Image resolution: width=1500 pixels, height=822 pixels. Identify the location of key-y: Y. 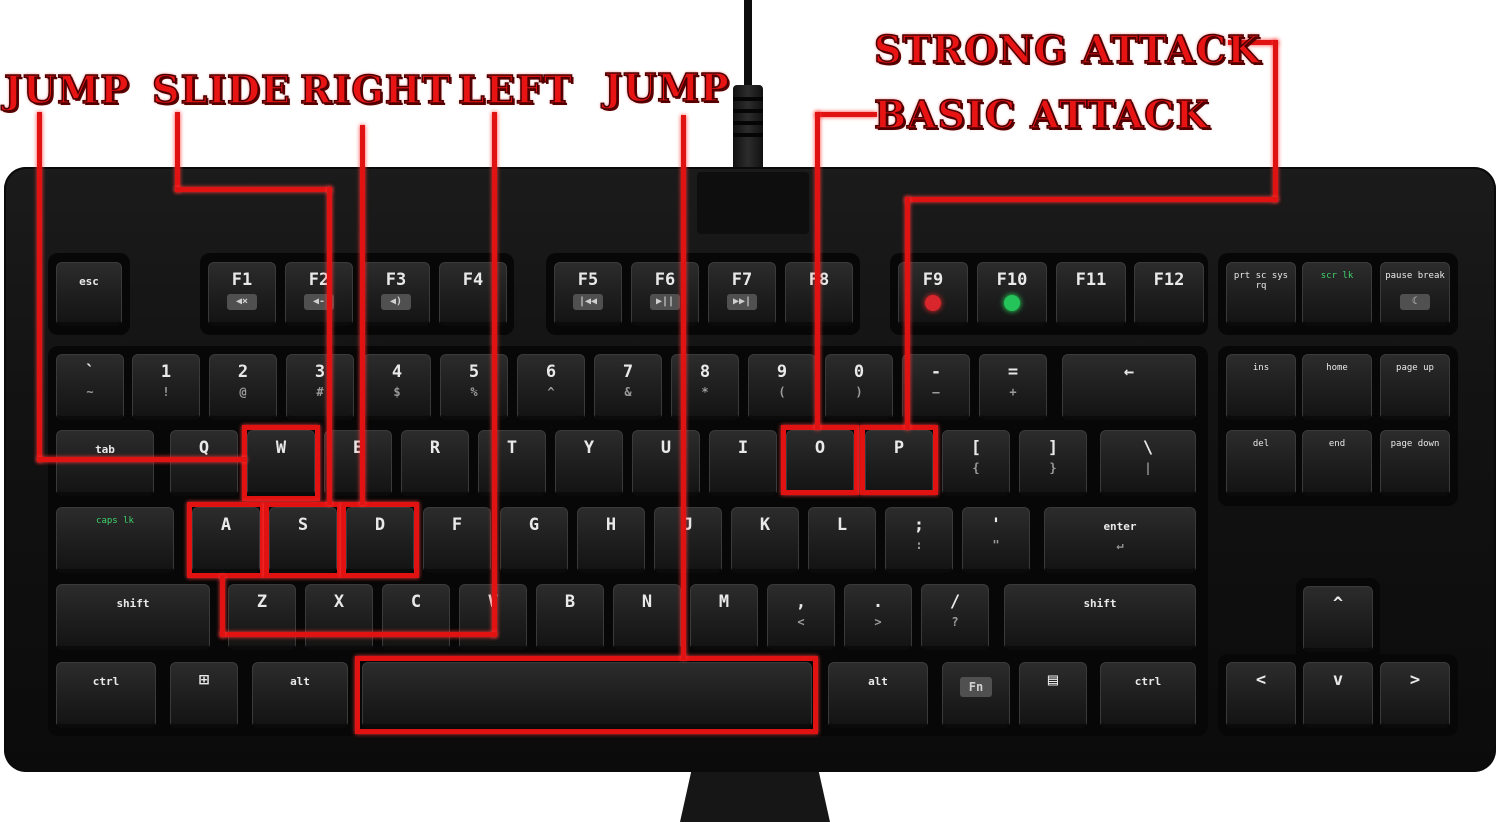
(589, 463).